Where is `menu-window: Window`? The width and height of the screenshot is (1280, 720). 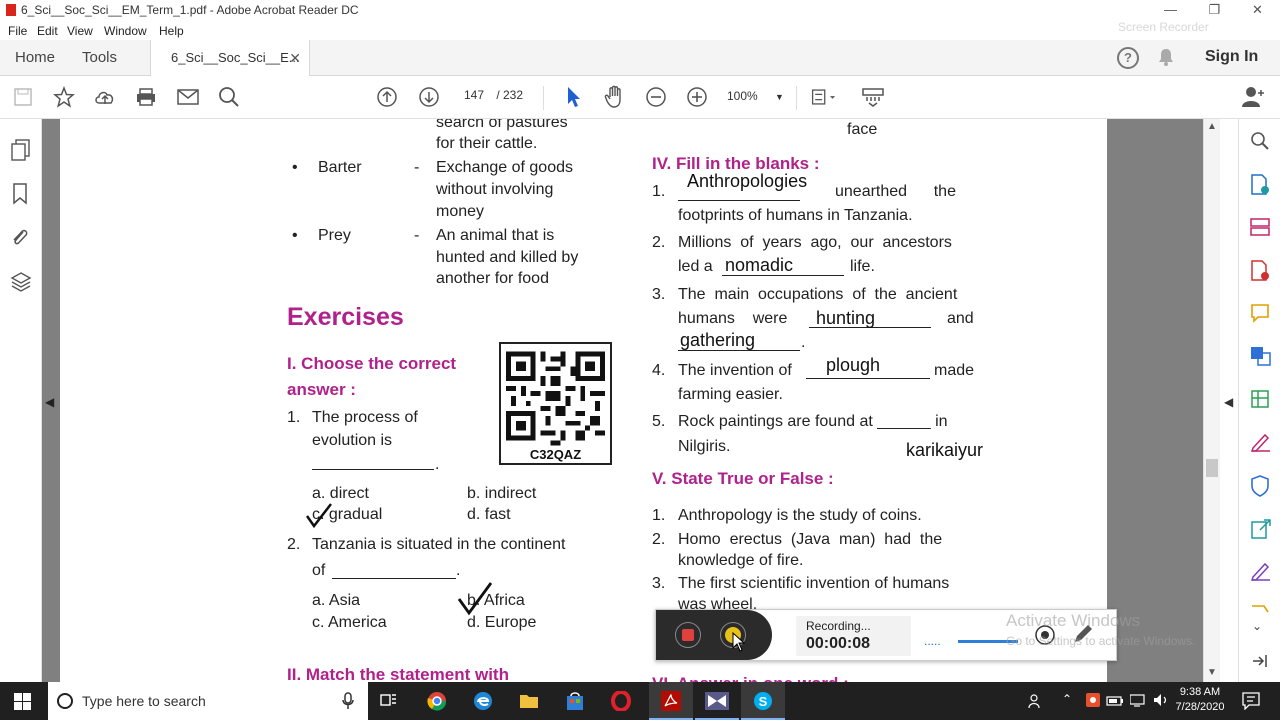
menu-window: Window is located at coordinates (125, 31).